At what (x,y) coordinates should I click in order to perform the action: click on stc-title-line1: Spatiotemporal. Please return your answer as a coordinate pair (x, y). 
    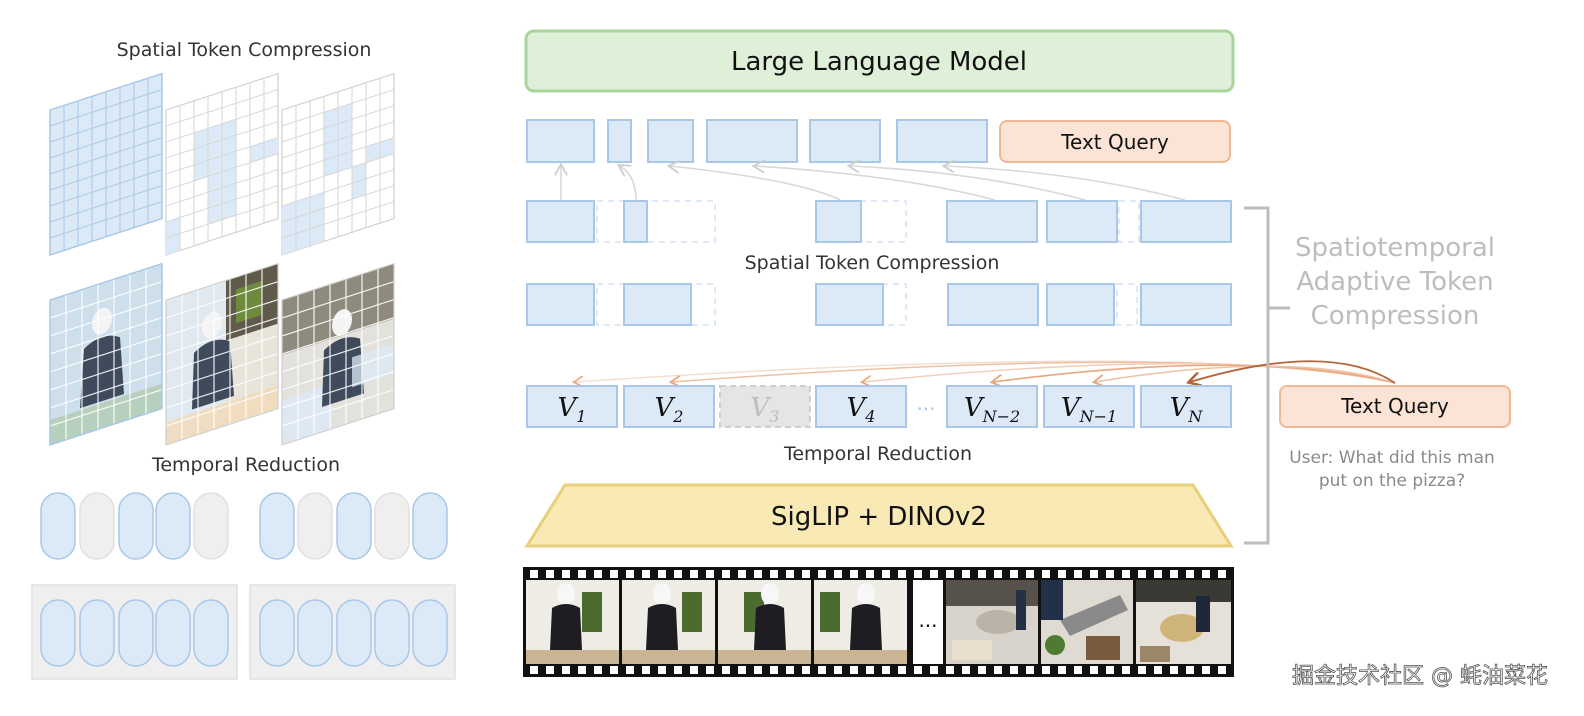
    Looking at the image, I should click on (1395, 248).